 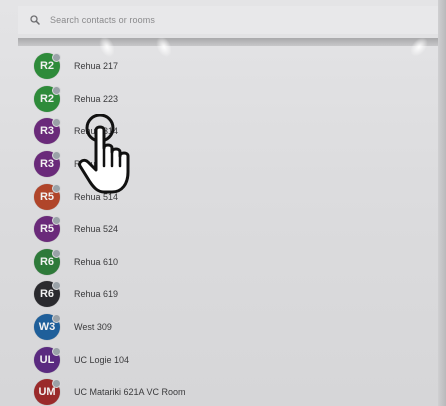 What do you see at coordinates (228, 327) in the screenshot?
I see `contact-row: W3 West 309` at bounding box center [228, 327].